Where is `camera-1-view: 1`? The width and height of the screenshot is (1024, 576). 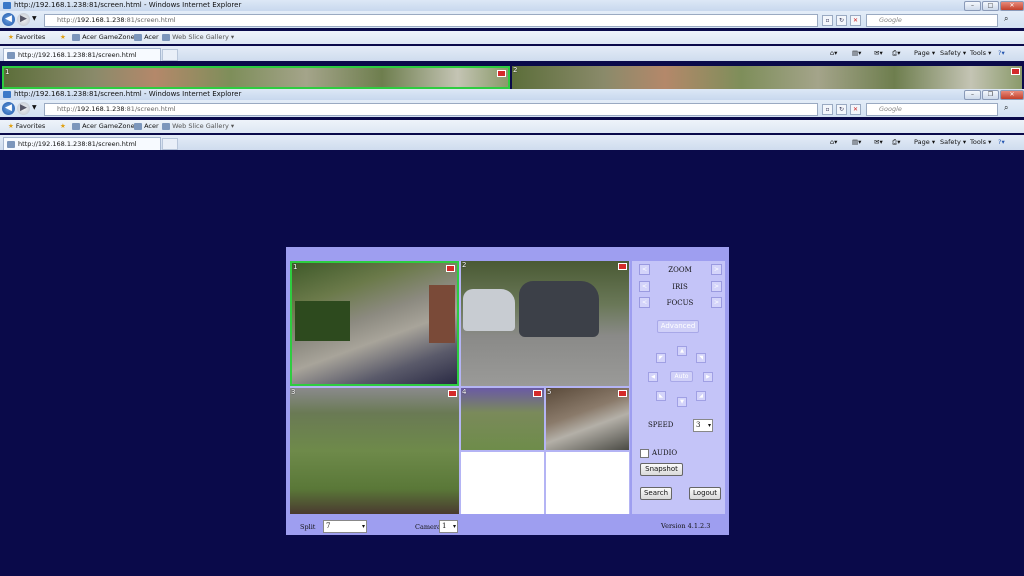 camera-1-view: 1 is located at coordinates (374, 323).